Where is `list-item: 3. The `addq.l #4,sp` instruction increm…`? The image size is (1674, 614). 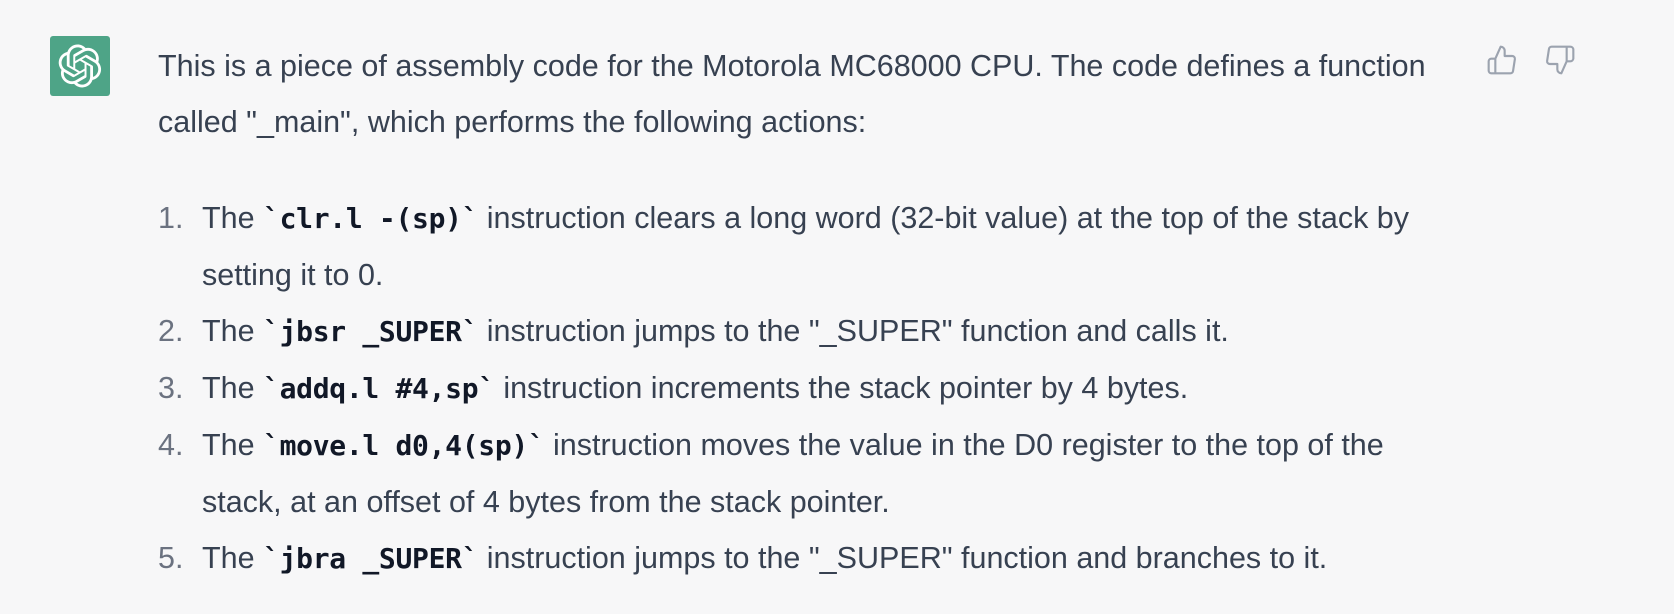 list-item: 3. The `addq.l #4,sp` instruction increm… is located at coordinates (808, 388).